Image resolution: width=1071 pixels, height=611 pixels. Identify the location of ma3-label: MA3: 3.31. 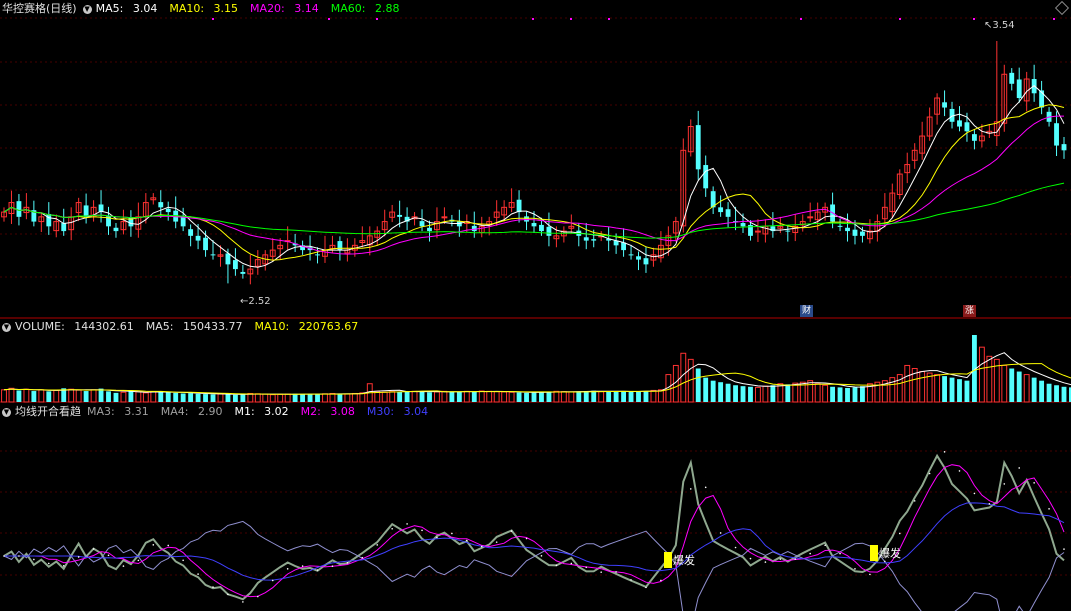
(118, 411).